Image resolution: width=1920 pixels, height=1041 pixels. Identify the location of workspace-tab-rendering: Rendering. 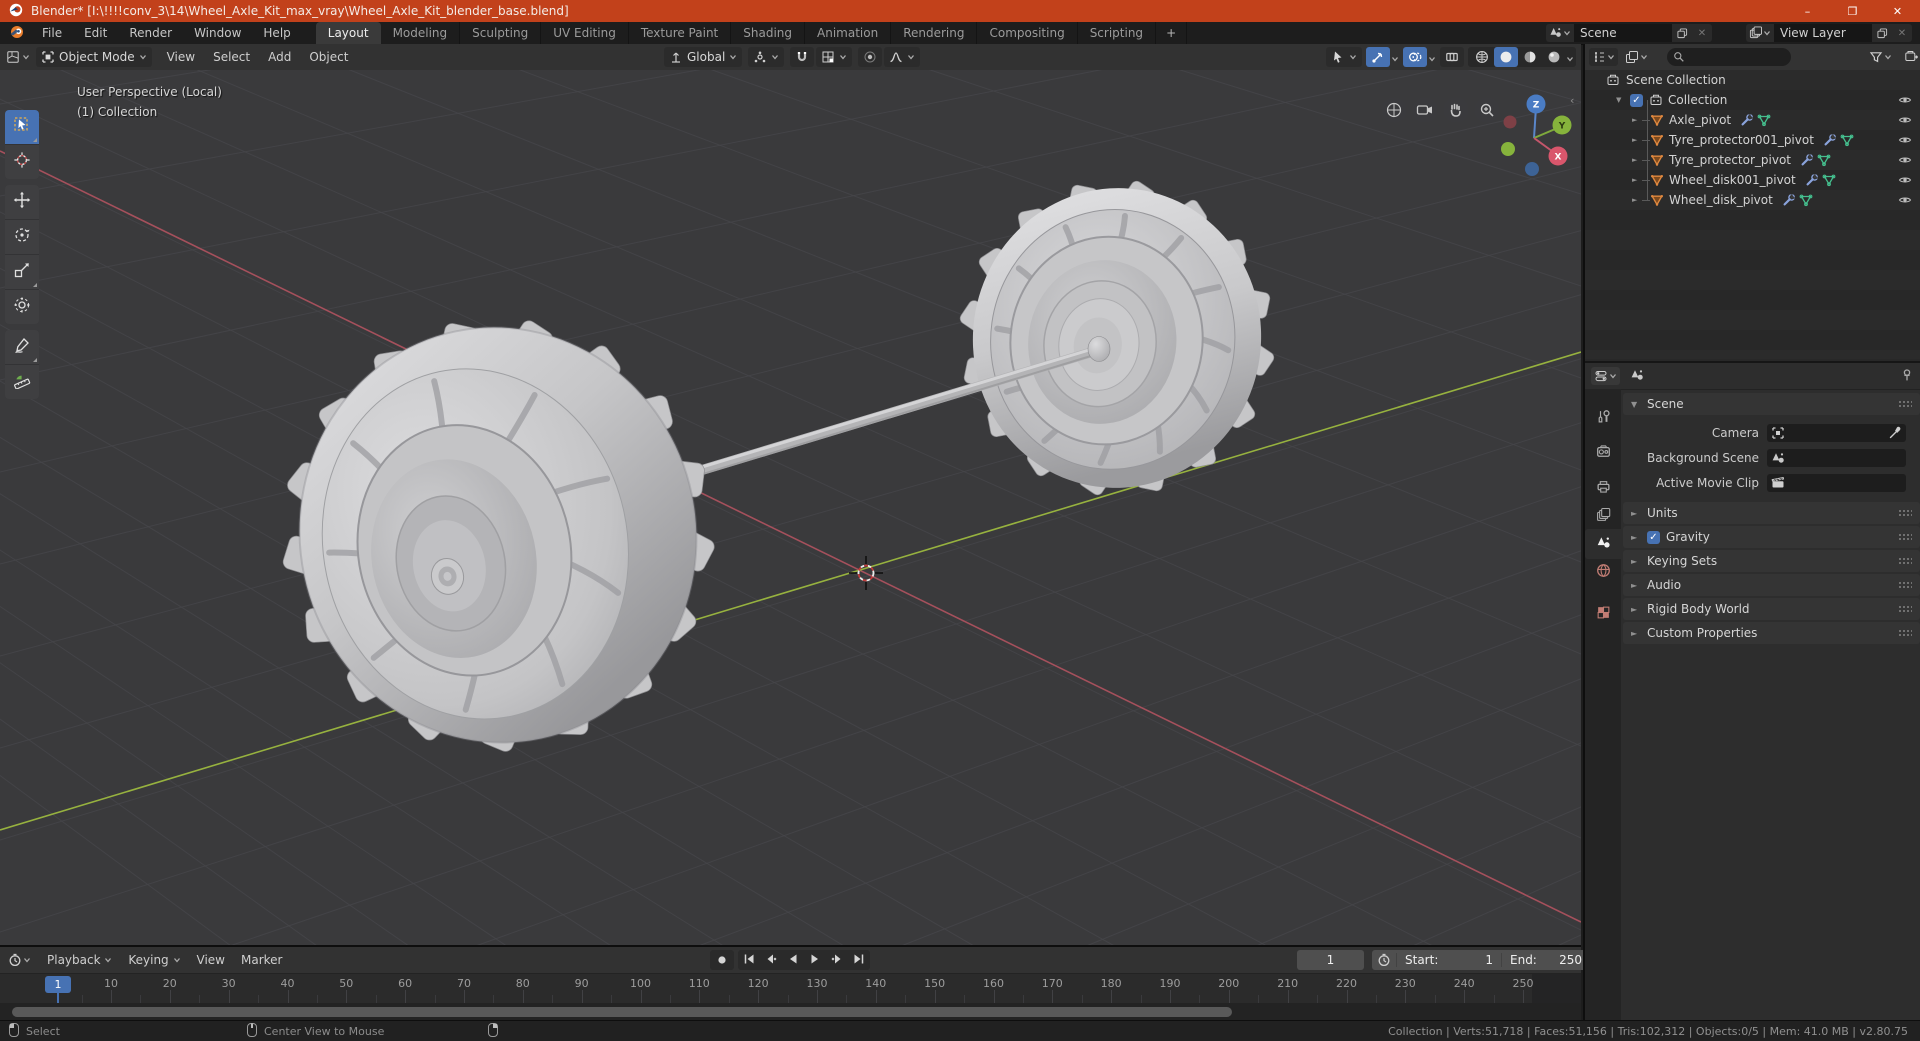
(934, 33).